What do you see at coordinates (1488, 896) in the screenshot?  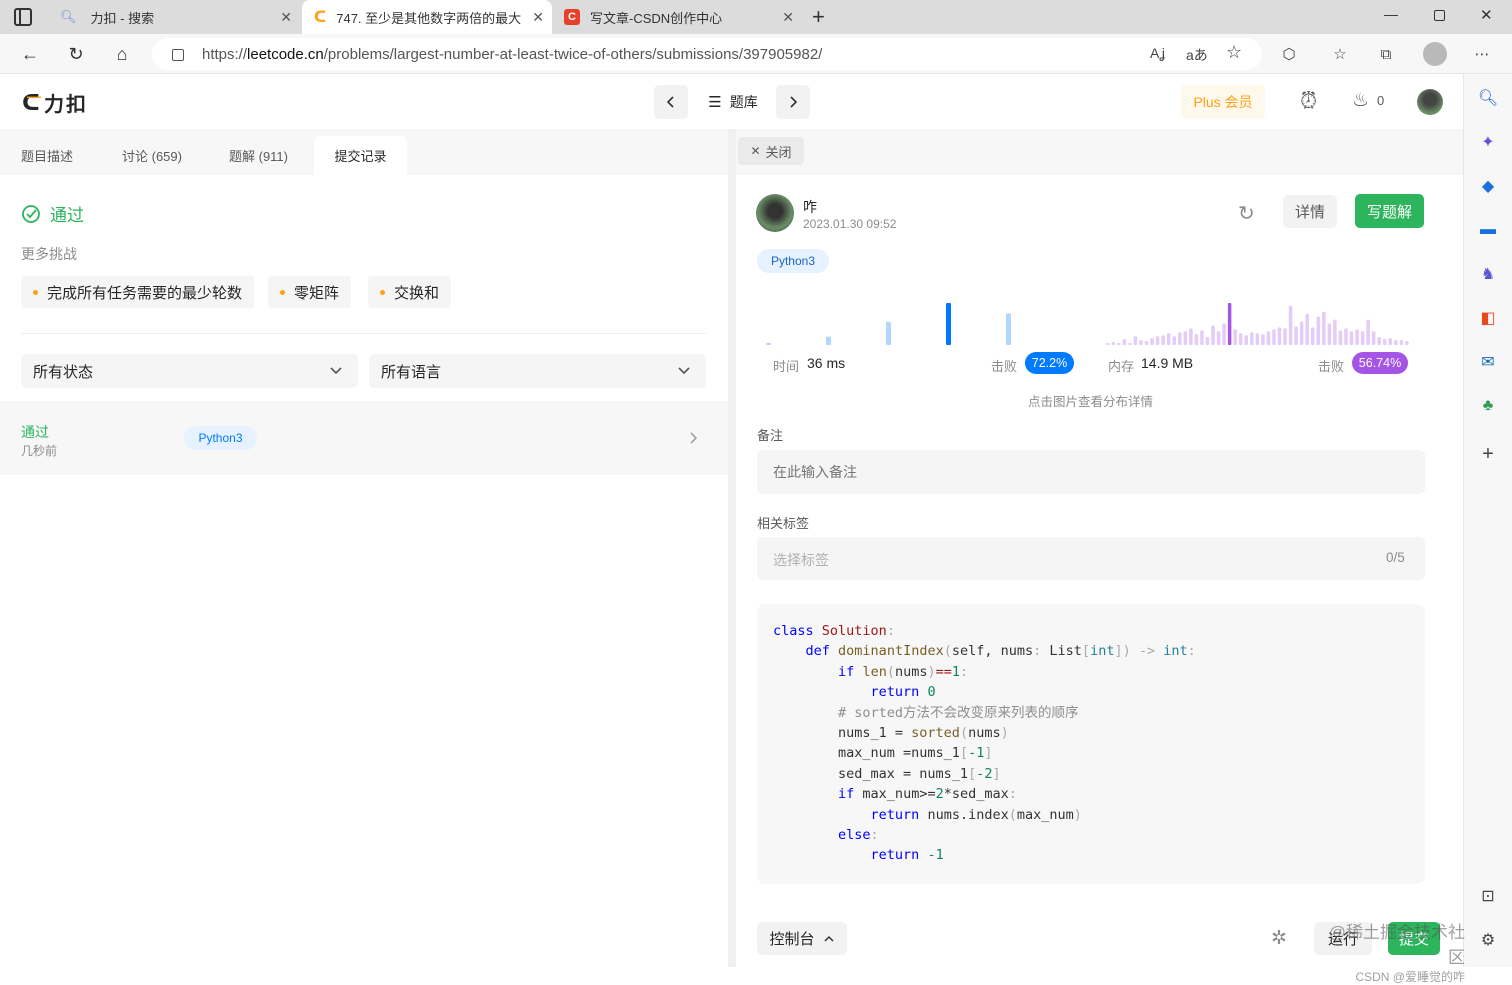 I see `sidebar-toggle-icon: ⊡` at bounding box center [1488, 896].